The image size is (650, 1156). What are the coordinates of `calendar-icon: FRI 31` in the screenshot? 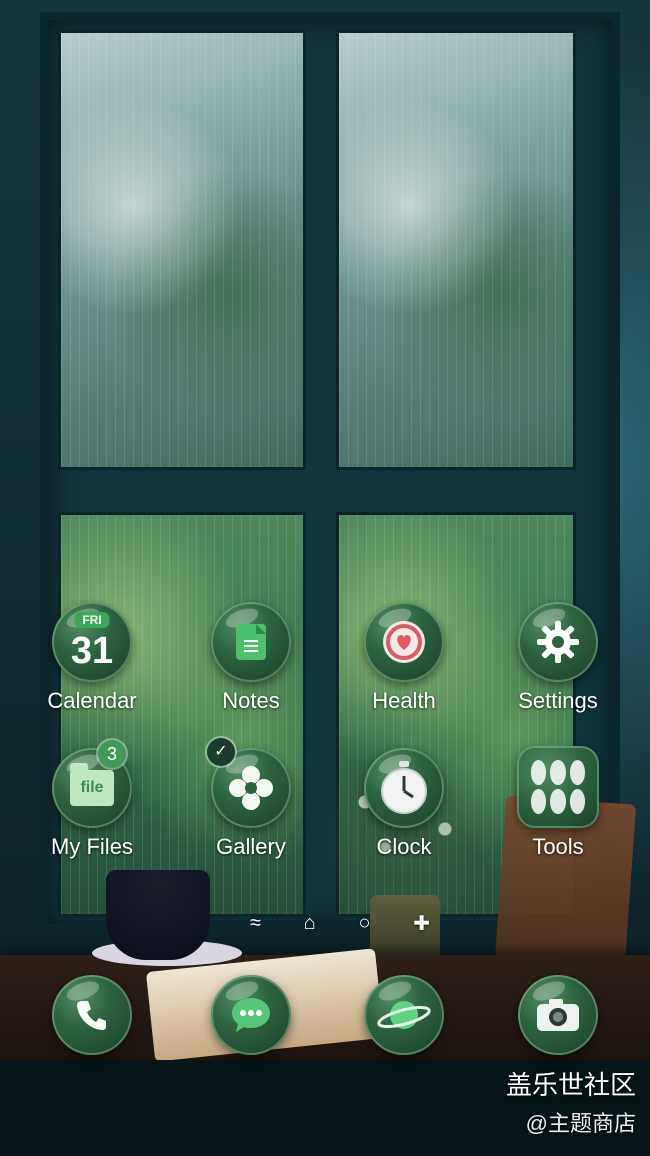 It's located at (92, 642).